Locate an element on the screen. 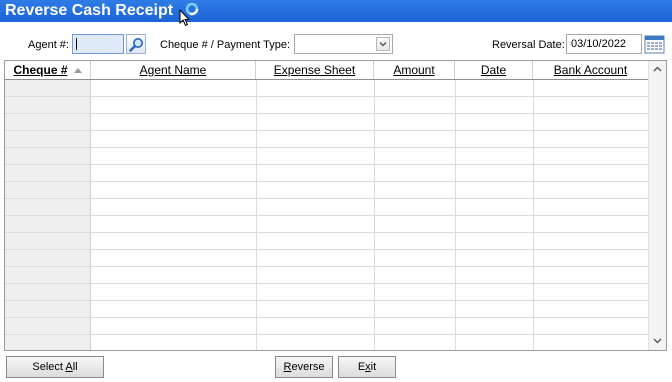 The image size is (672, 382). cheque-payment-type-select is located at coordinates (343, 44).